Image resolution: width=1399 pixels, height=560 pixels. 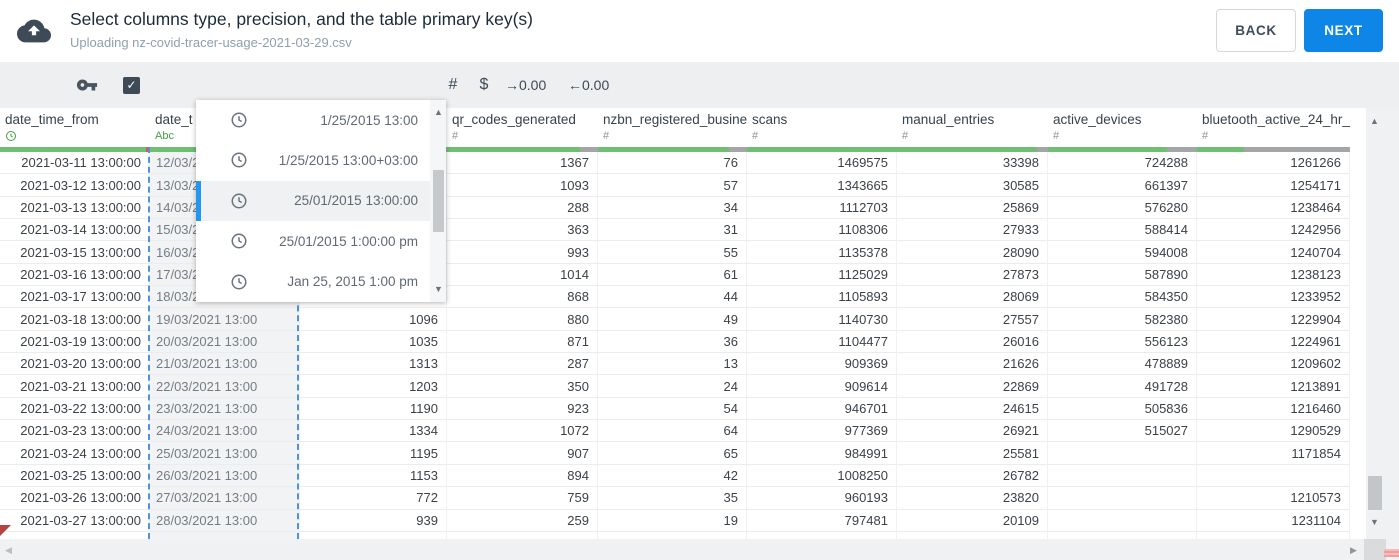 I want to click on column-header-date_time_from: date_time_from, so click(x=75, y=127).